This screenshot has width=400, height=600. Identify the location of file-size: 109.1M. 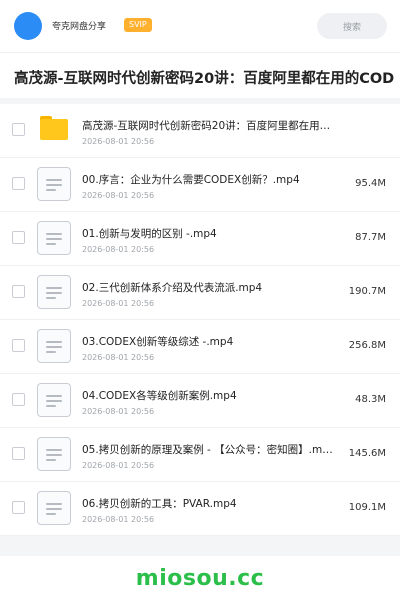
(367, 507).